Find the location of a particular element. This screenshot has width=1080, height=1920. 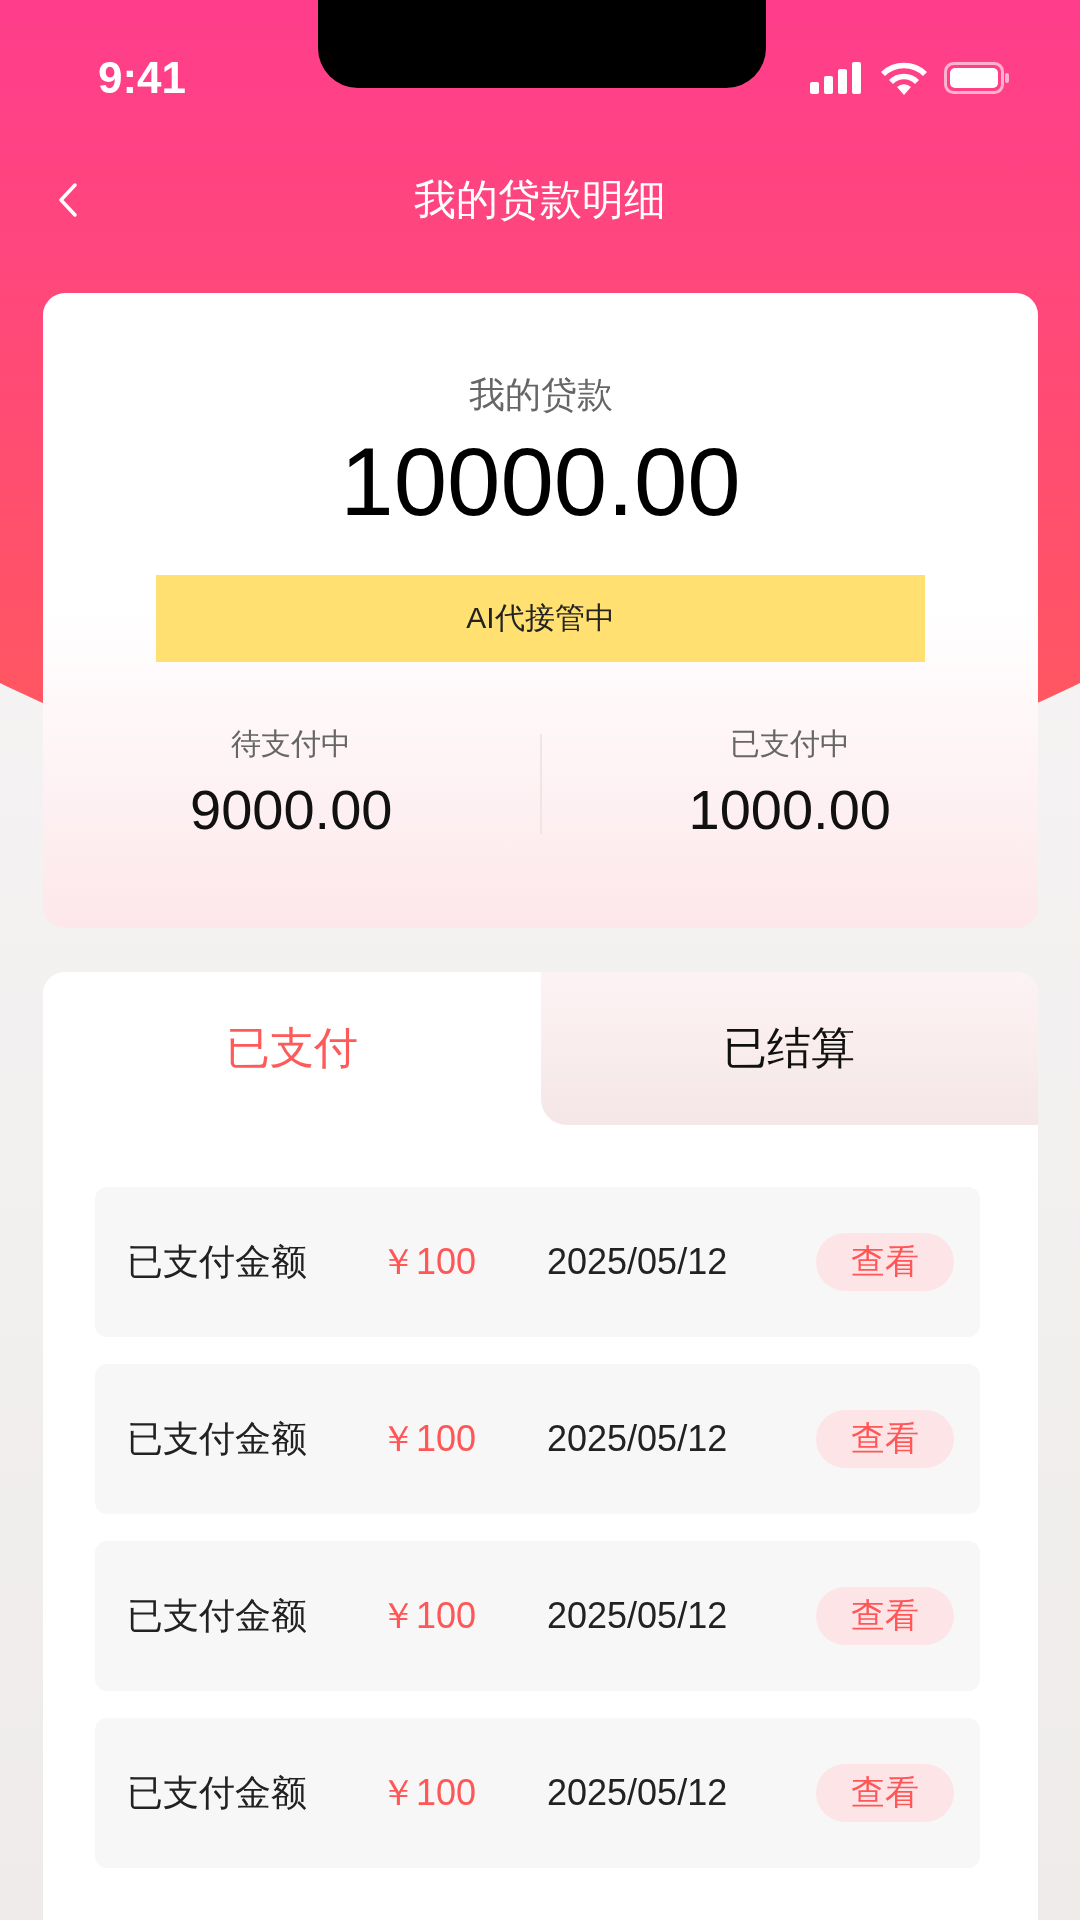

page-title: 我的贷款明细 is located at coordinates (540, 200).